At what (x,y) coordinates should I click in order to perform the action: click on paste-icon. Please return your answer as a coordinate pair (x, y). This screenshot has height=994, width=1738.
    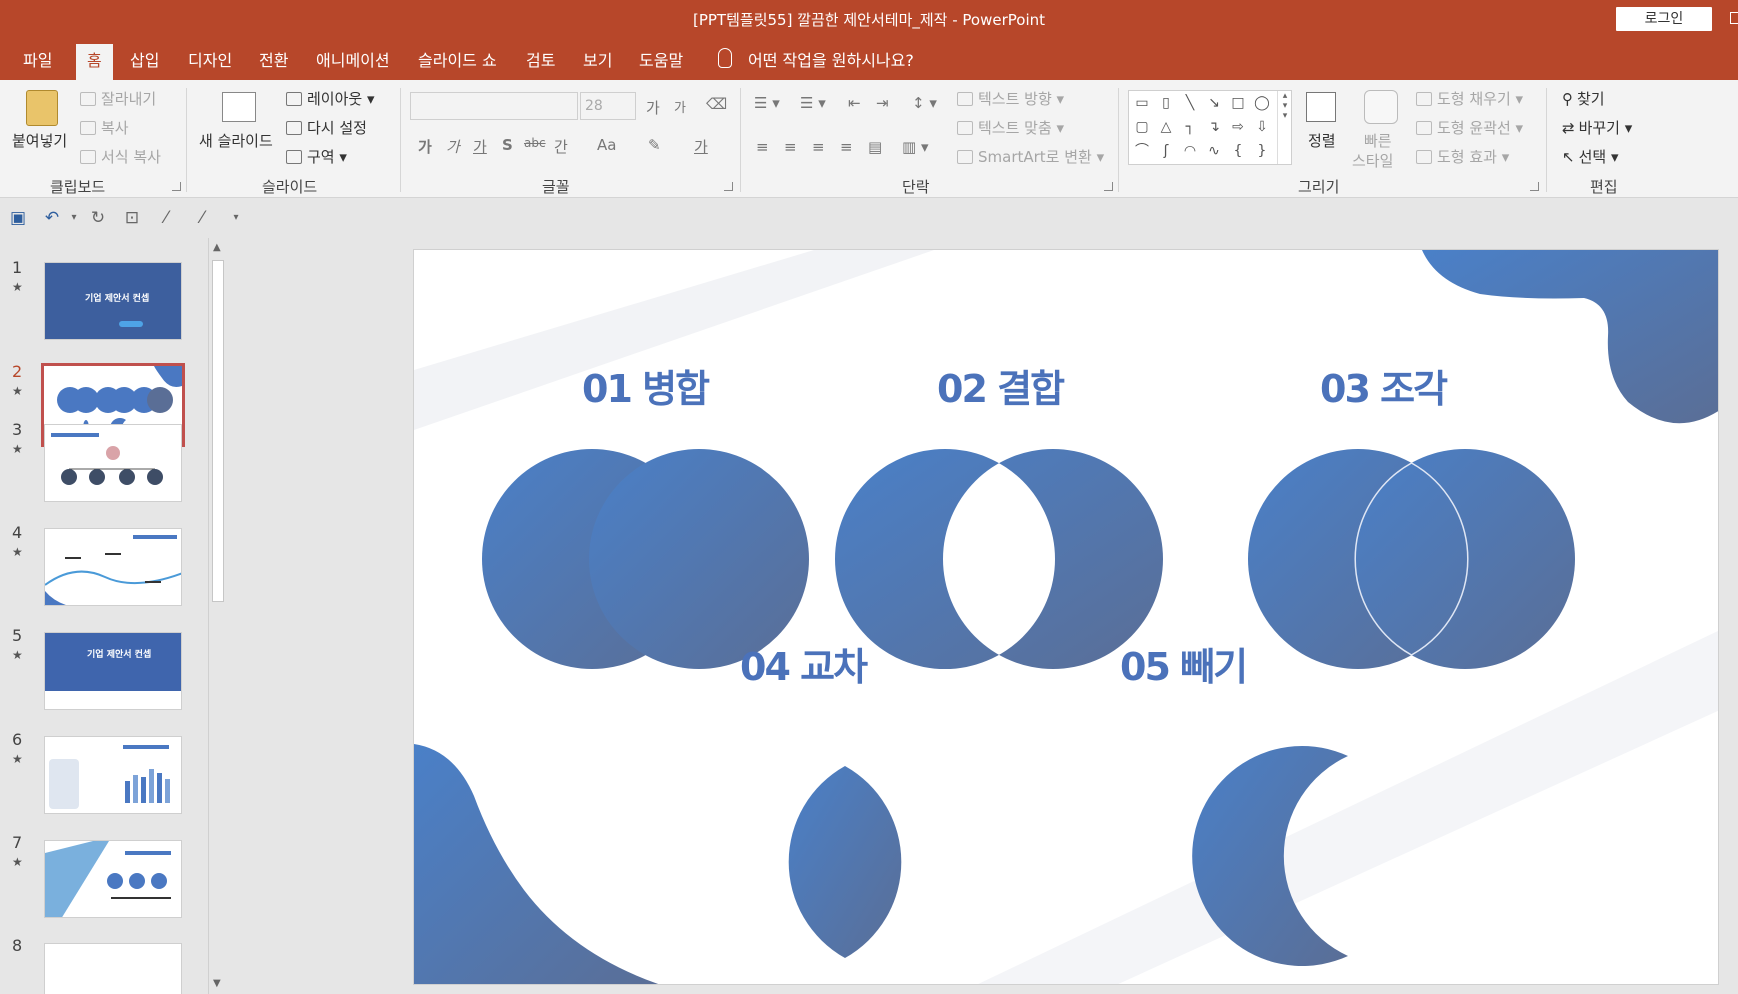
    Looking at the image, I should click on (42, 108).